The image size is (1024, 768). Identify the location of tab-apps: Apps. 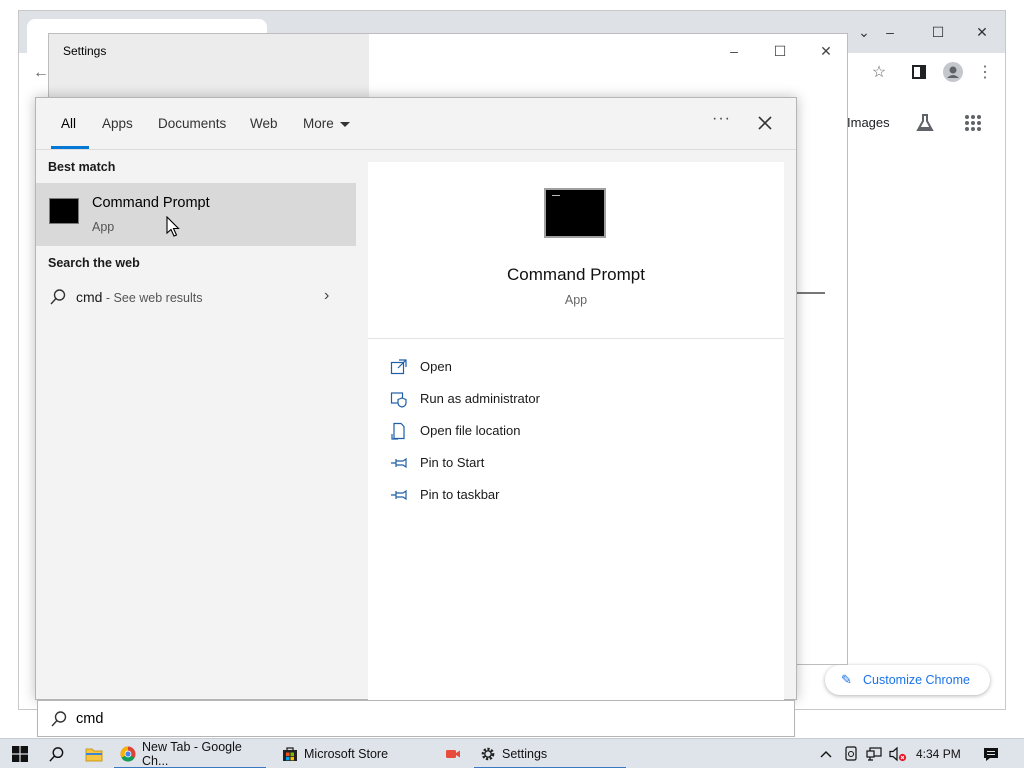
(117, 123).